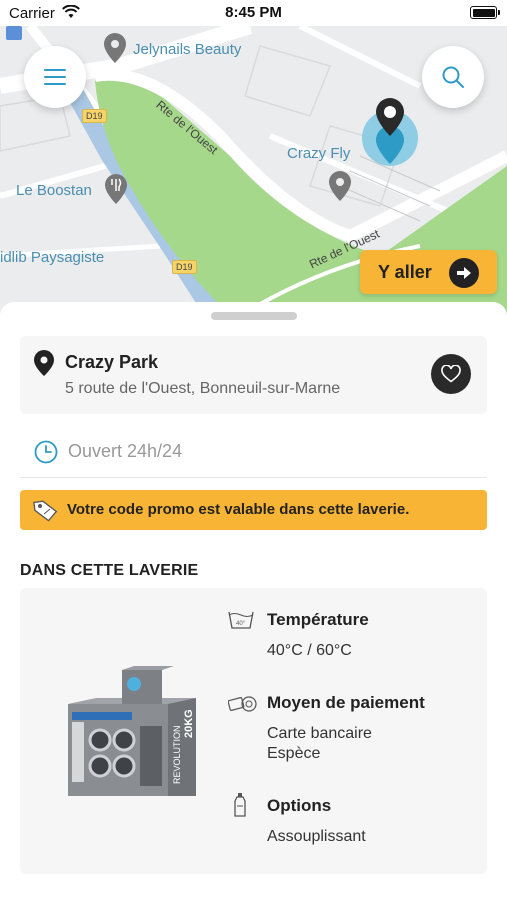  I want to click on machine-size-text: 20KG, so click(189, 723).